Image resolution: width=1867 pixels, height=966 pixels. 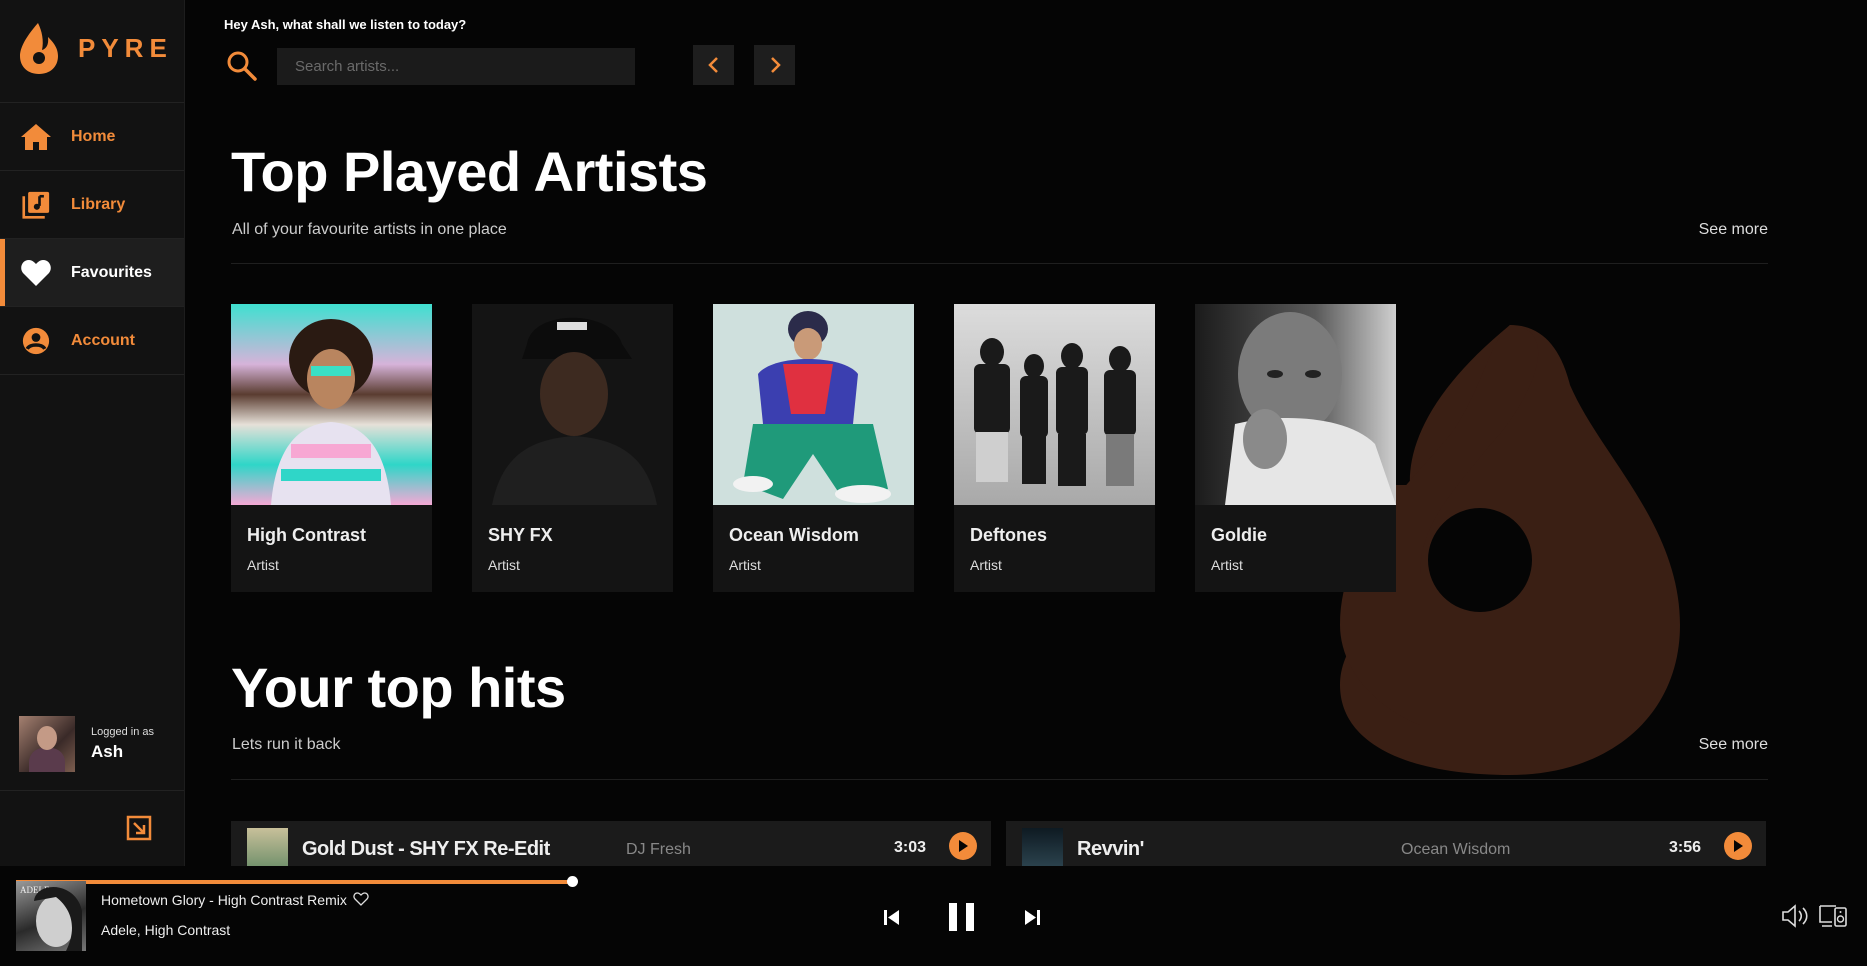 What do you see at coordinates (572, 881) in the screenshot?
I see `progress-handle` at bounding box center [572, 881].